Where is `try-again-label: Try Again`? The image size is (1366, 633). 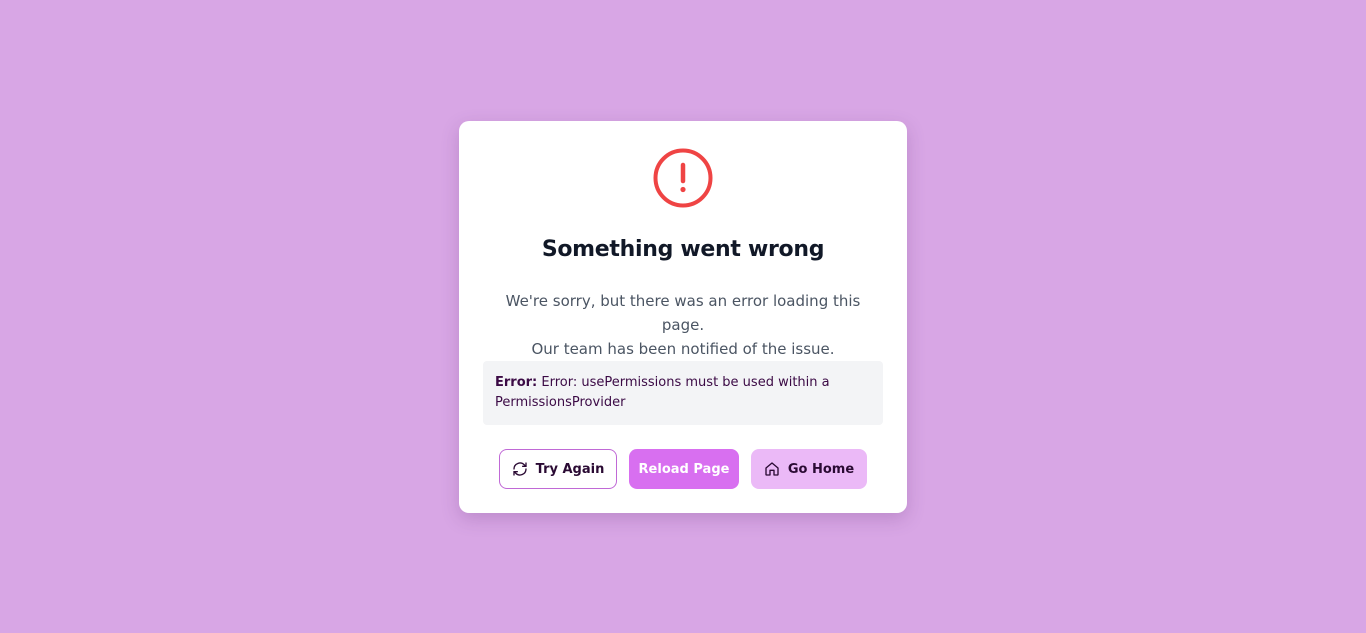 try-again-label: Try Again is located at coordinates (570, 469).